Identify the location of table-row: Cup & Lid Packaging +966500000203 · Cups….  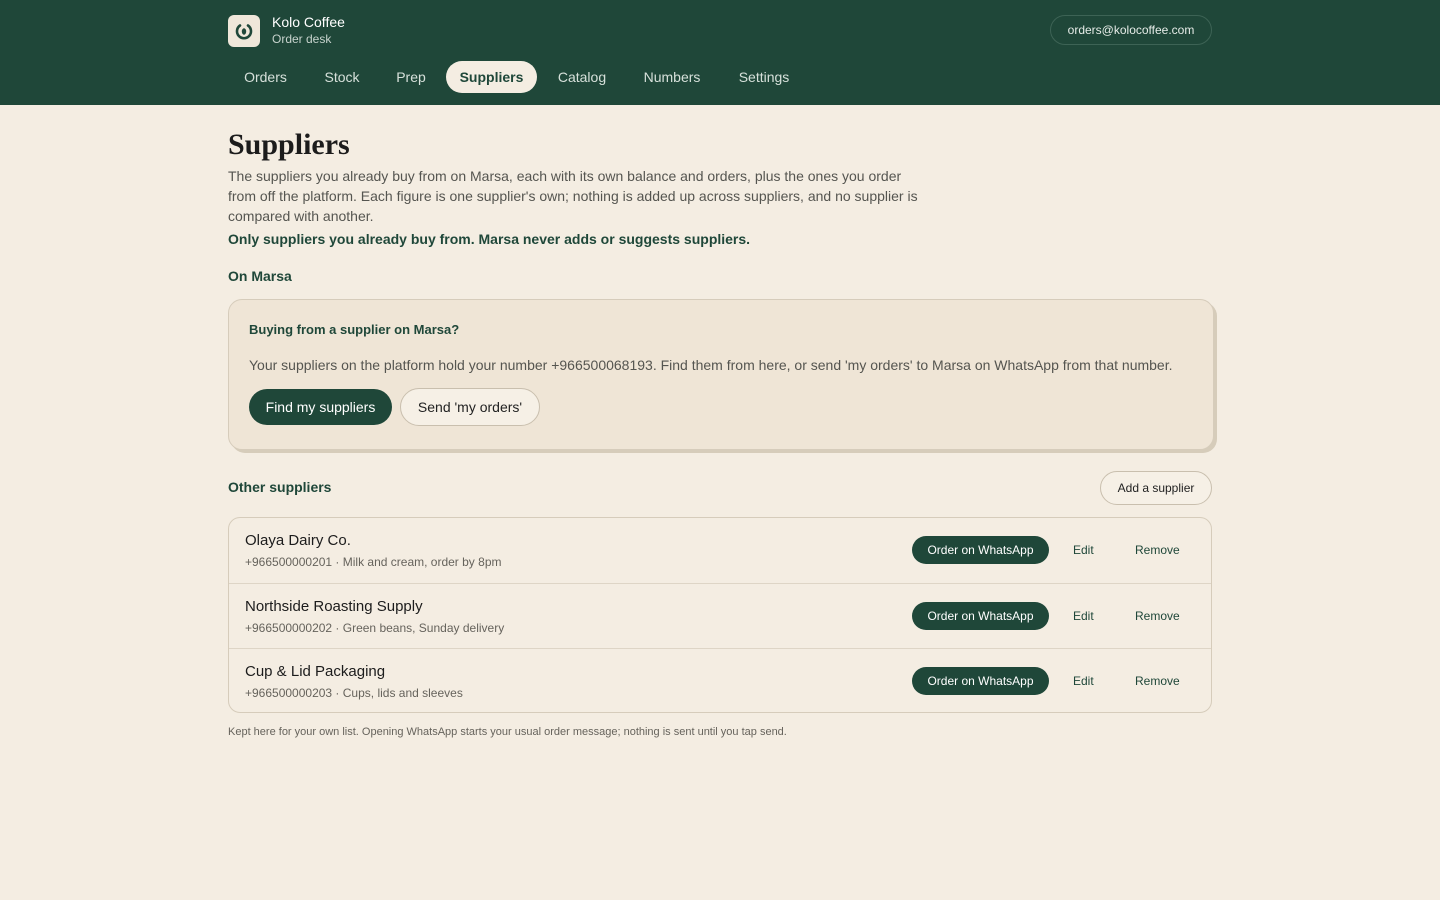
(720, 680).